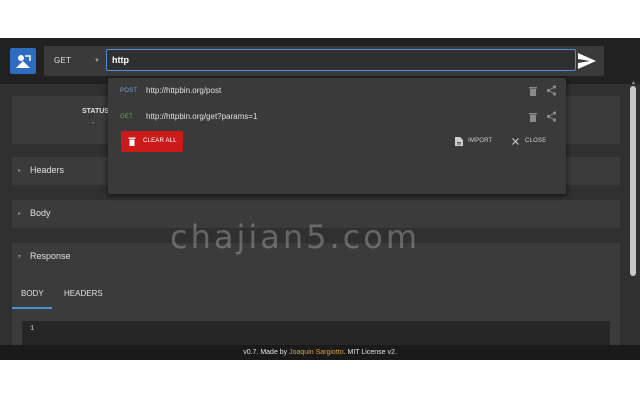 Image resolution: width=640 pixels, height=400 pixels. Describe the element at coordinates (160, 141) in the screenshot. I see `clear-all-label: CLEAR ALL` at that location.